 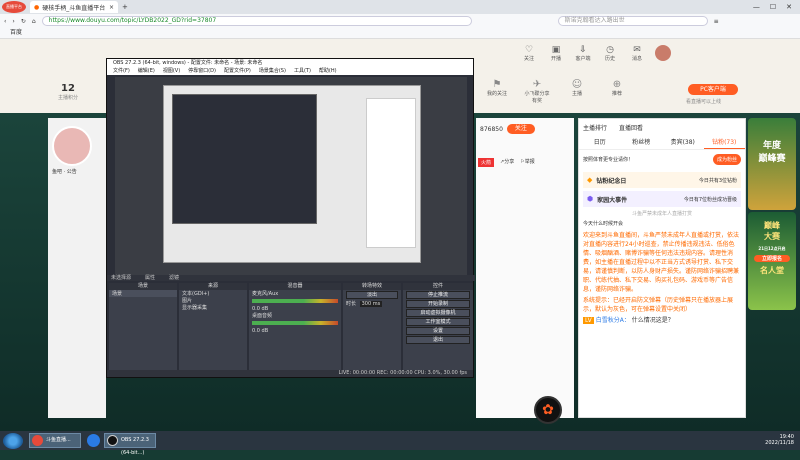 I want to click on back-icon: ‹, so click(x=5, y=21).